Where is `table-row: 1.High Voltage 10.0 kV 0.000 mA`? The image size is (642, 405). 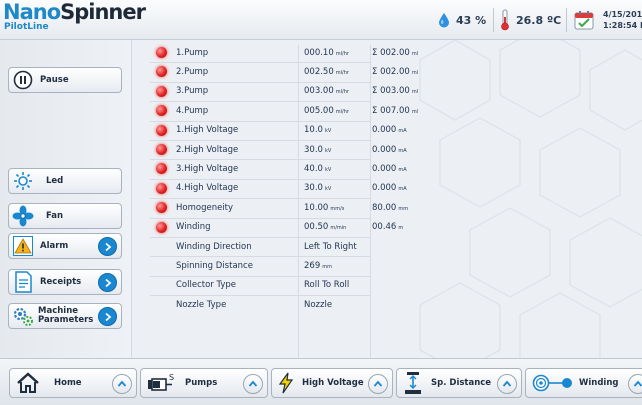
table-row: 1.High Voltage 10.0 kV 0.000 mA is located at coordinates (345, 130).